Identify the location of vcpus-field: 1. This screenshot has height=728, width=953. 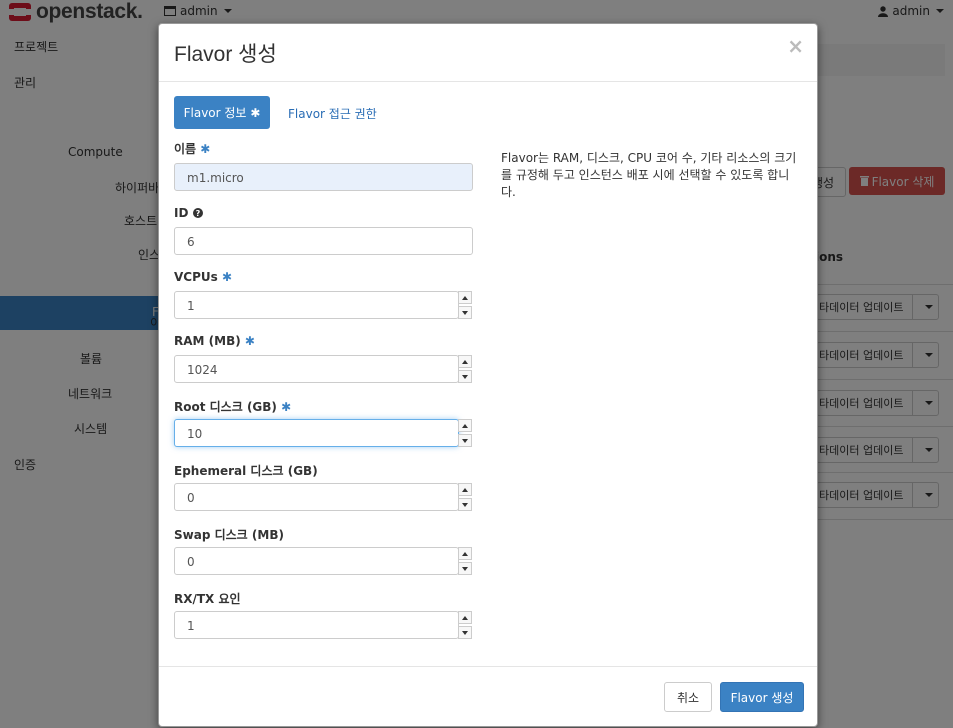
(316, 305).